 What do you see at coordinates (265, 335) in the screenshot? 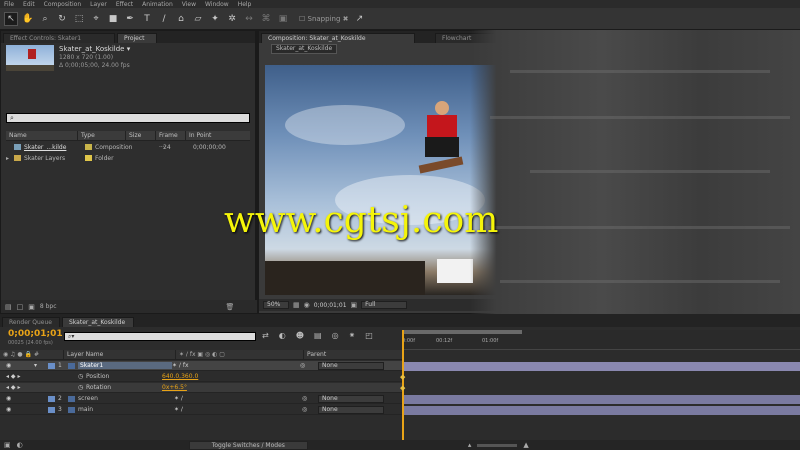
I see `comp-mini-flowchart-icon: ⇄` at bounding box center [265, 335].